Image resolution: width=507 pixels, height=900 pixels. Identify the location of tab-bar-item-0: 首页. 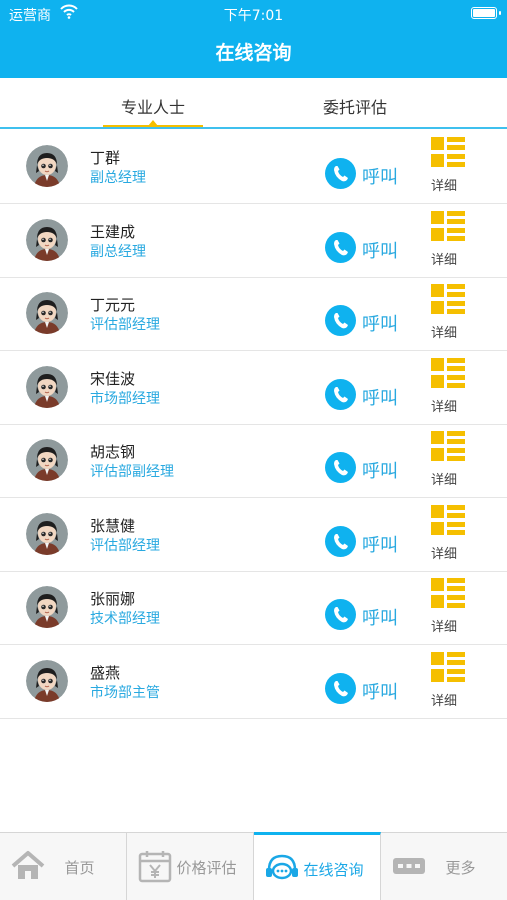
(63, 866).